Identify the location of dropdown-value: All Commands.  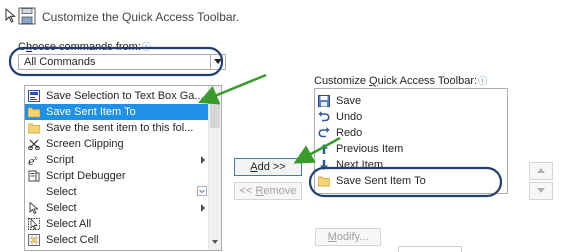
(60, 62).